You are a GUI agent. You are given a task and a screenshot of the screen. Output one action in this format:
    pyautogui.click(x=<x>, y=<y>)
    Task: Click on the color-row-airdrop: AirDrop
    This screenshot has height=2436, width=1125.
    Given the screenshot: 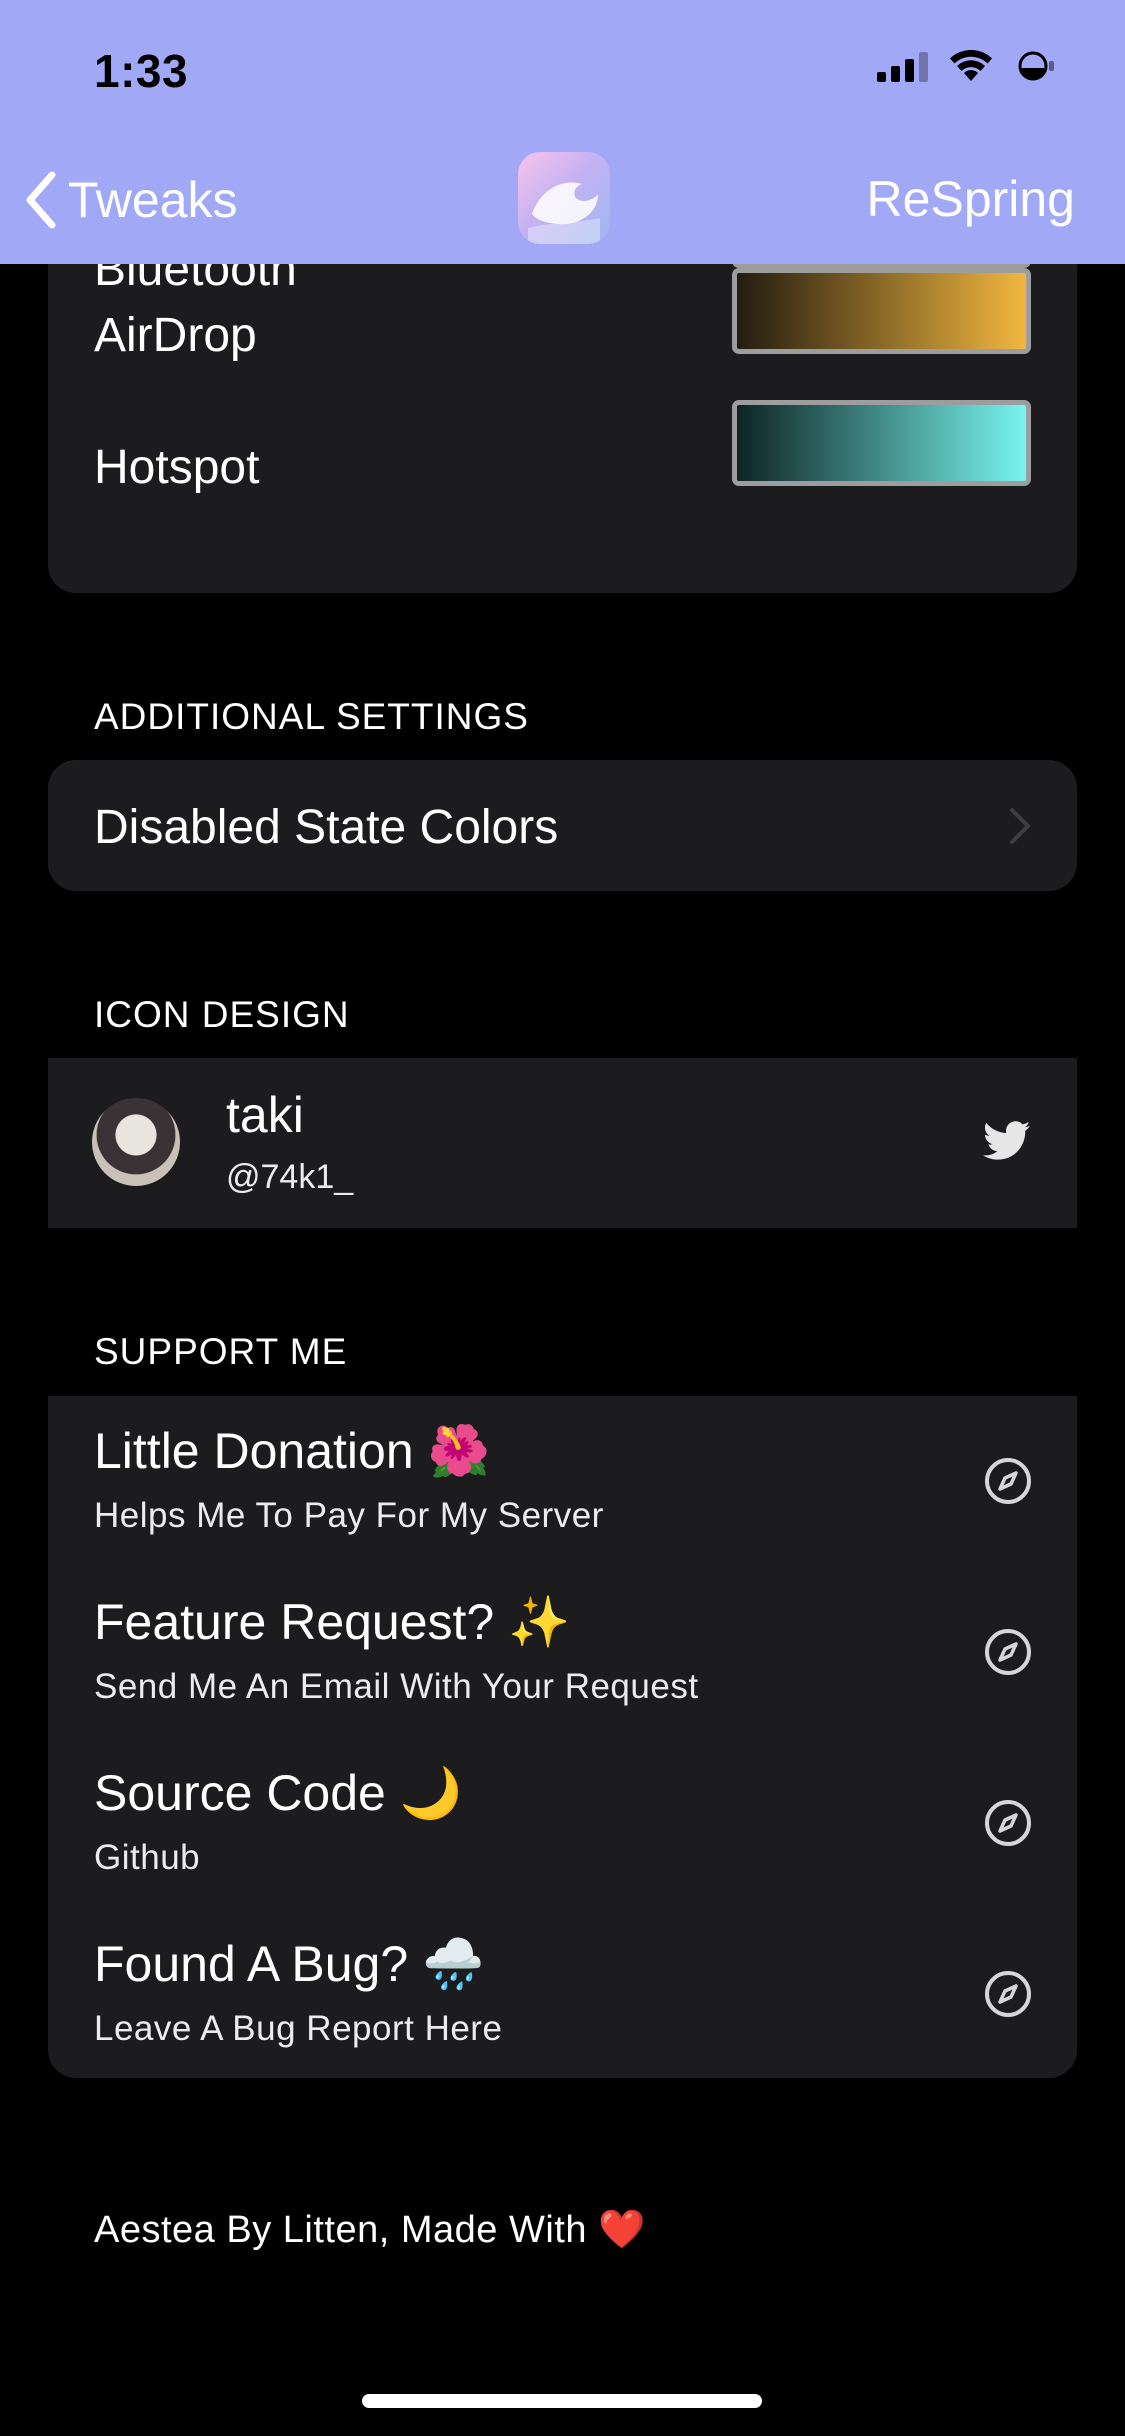 What is the action you would take?
    pyautogui.click(x=562, y=330)
    